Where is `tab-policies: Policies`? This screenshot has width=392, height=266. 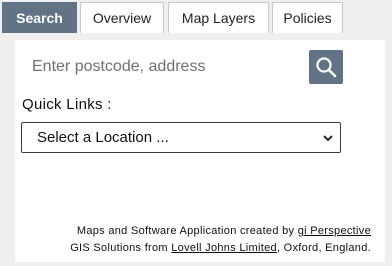
tab-policies: Policies is located at coordinates (307, 17).